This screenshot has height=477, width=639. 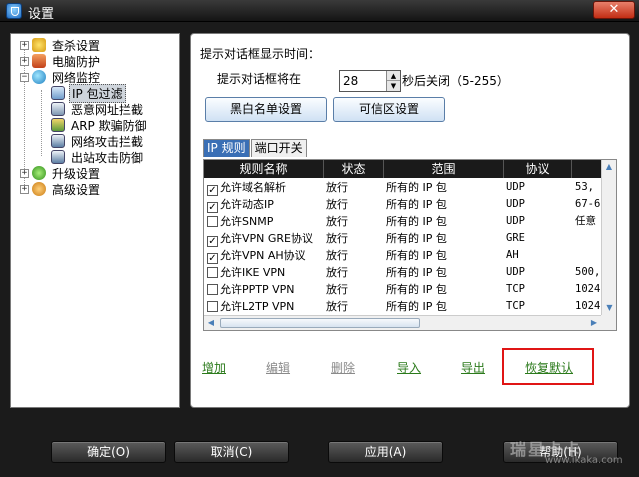 I want to click on table-row: 允许IKE VPN 放行 所有的 IP 包 UDP 500,, so click(x=403, y=272).